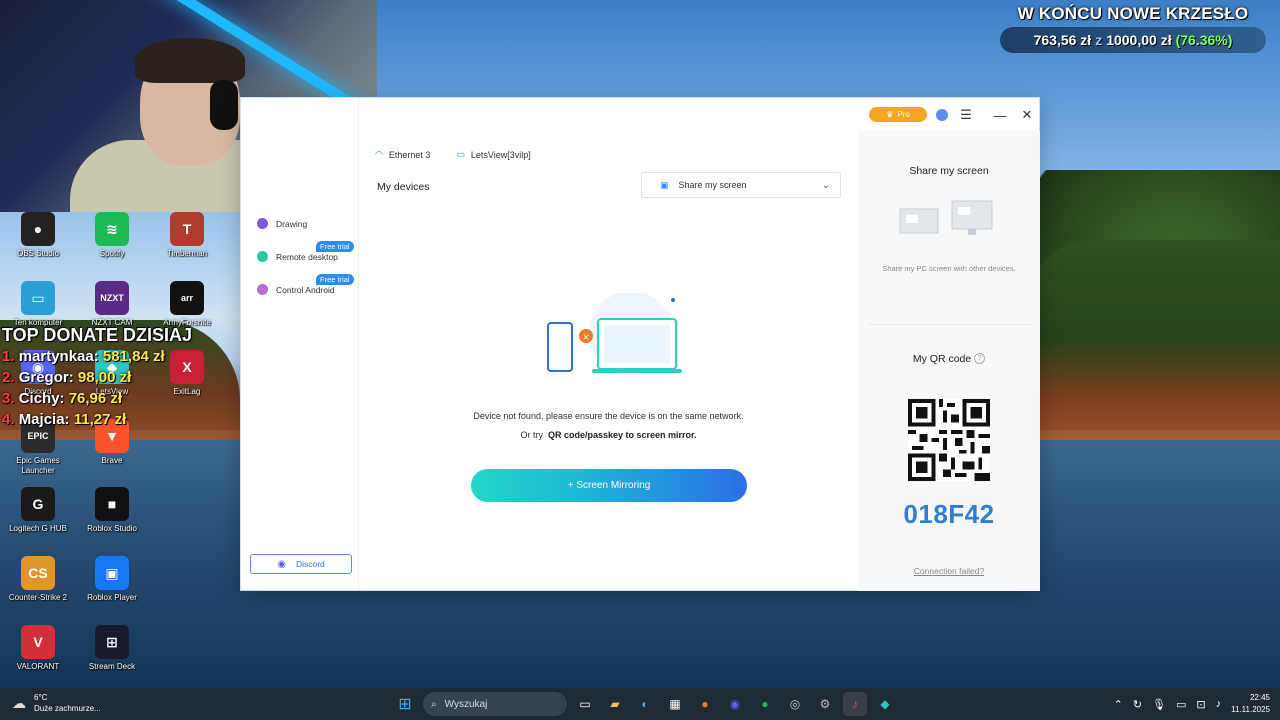  I want to click on connection-failed-link: Connection failed?, so click(949, 571).